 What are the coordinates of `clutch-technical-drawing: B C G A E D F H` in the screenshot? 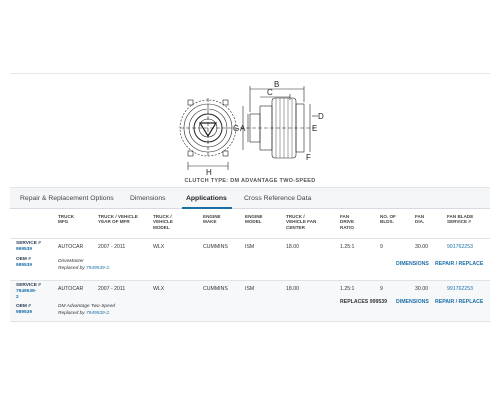 It's located at (251, 128).